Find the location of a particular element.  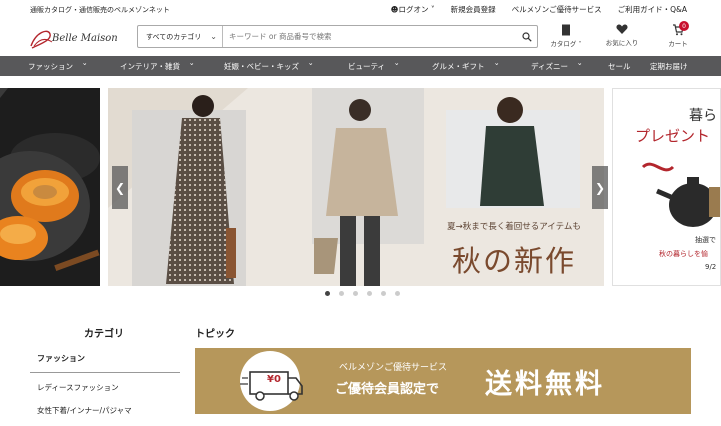

site-logo: Belle Maison is located at coordinates (78, 39).